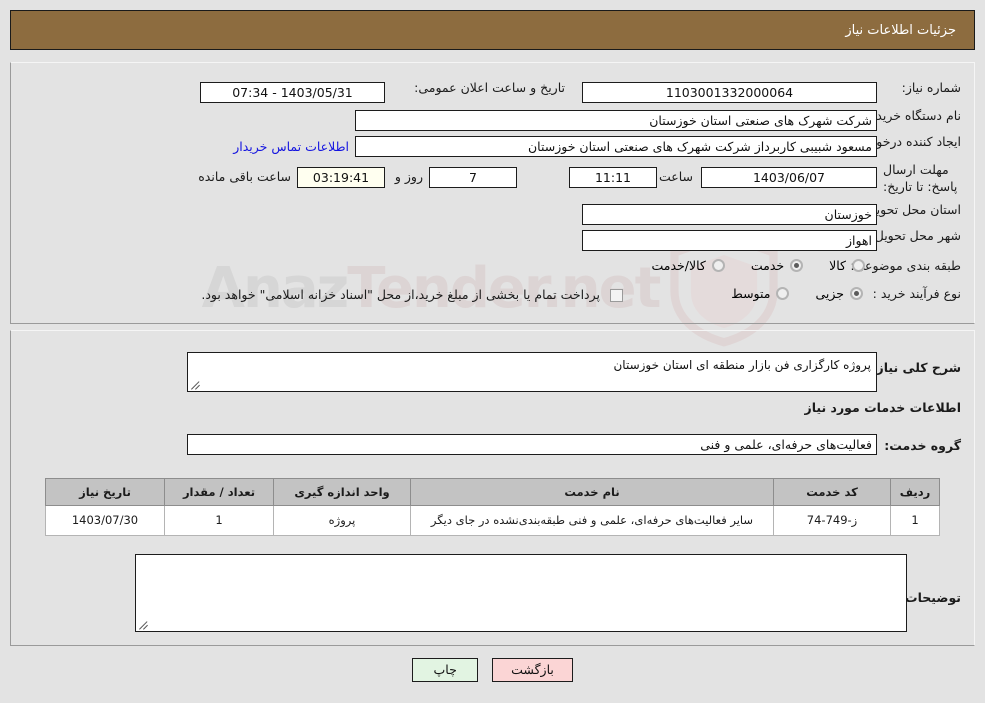  What do you see at coordinates (916, 367) in the screenshot?
I see `general-desc-label: شرح کلی نیاز:` at bounding box center [916, 367].